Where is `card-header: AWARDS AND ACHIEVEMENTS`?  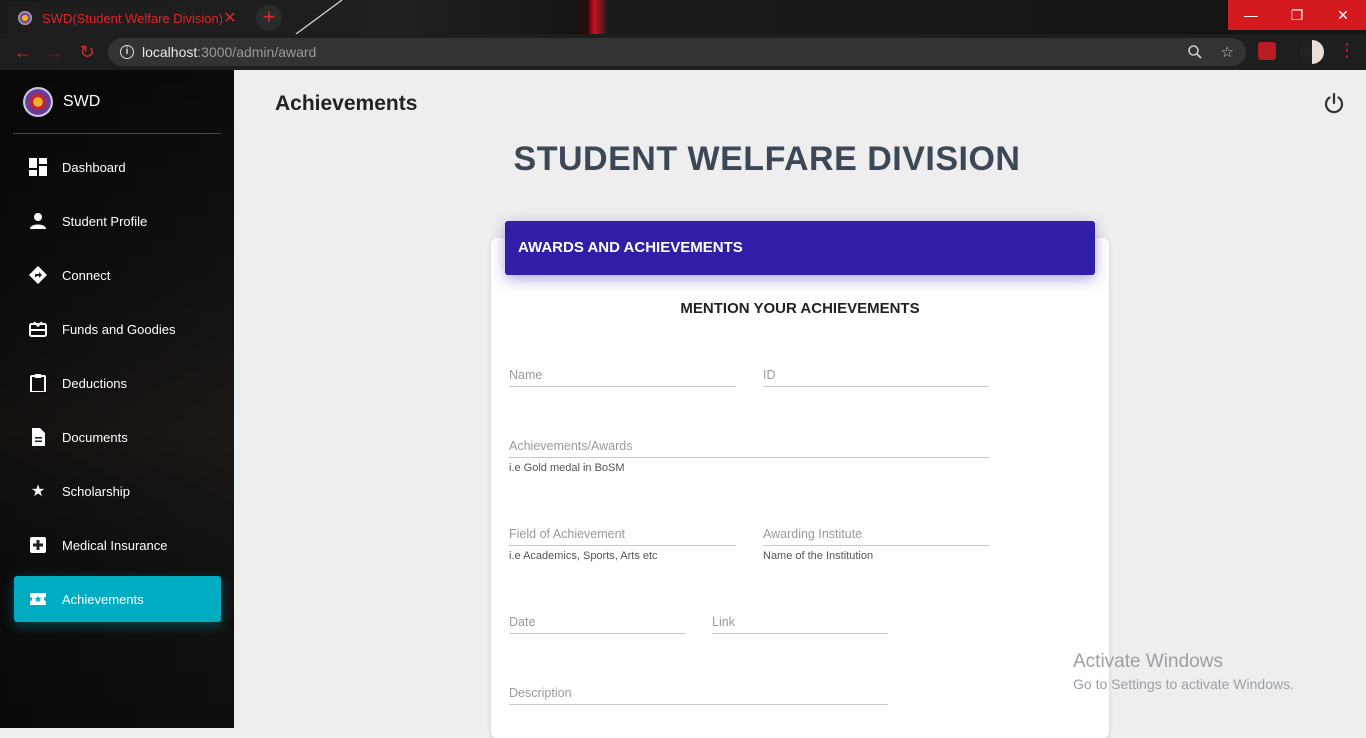
card-header: AWARDS AND ACHIEVEMENTS is located at coordinates (800, 248).